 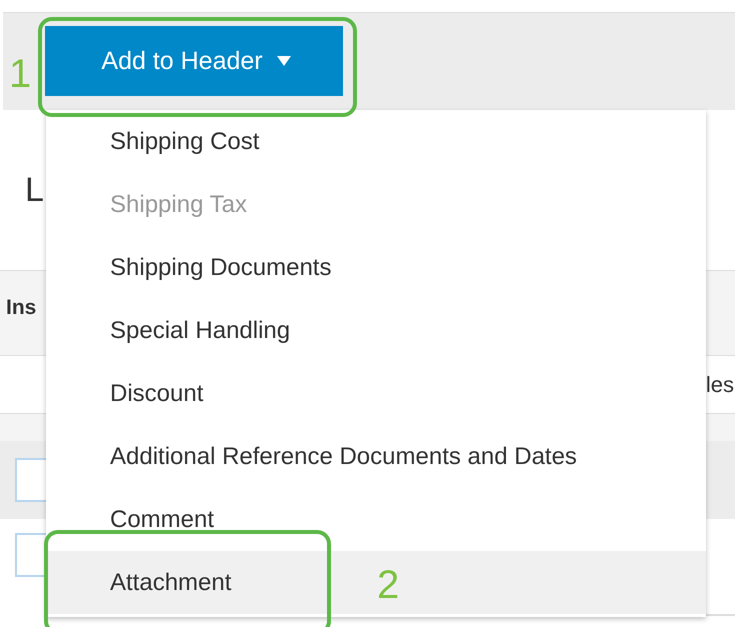 I want to click on step-number: 2, so click(x=388, y=585).